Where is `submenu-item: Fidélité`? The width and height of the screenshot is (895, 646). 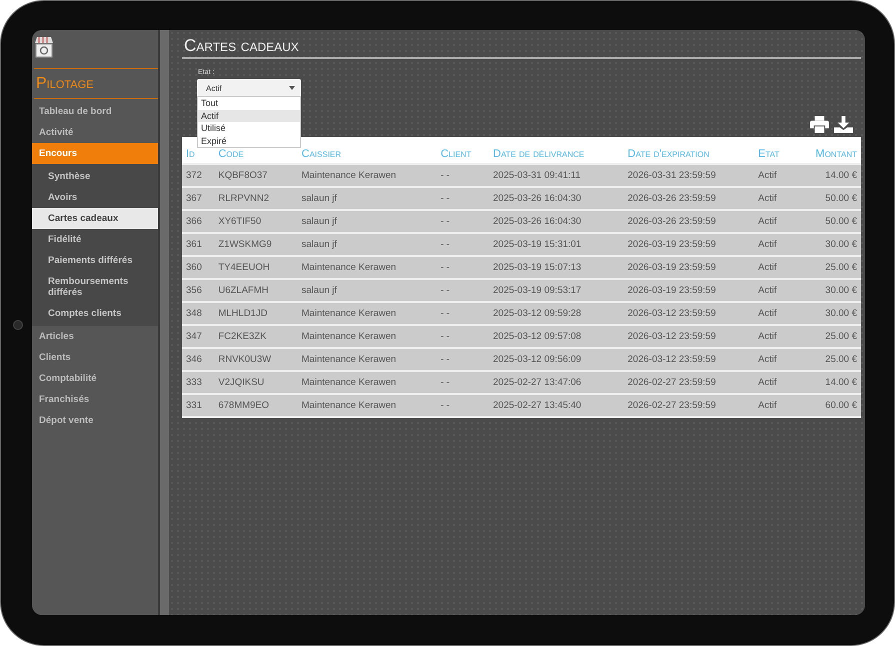
submenu-item: Fidélité is located at coordinates (95, 239).